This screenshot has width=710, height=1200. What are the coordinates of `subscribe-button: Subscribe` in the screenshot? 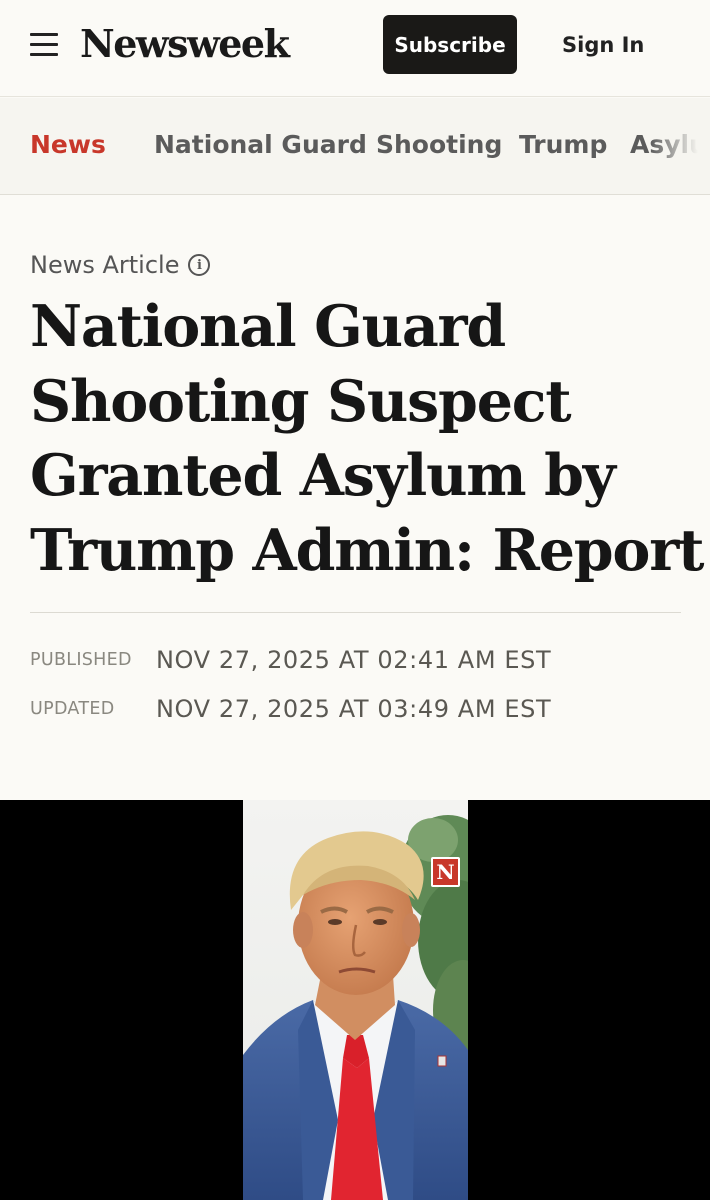 It's located at (450, 44).